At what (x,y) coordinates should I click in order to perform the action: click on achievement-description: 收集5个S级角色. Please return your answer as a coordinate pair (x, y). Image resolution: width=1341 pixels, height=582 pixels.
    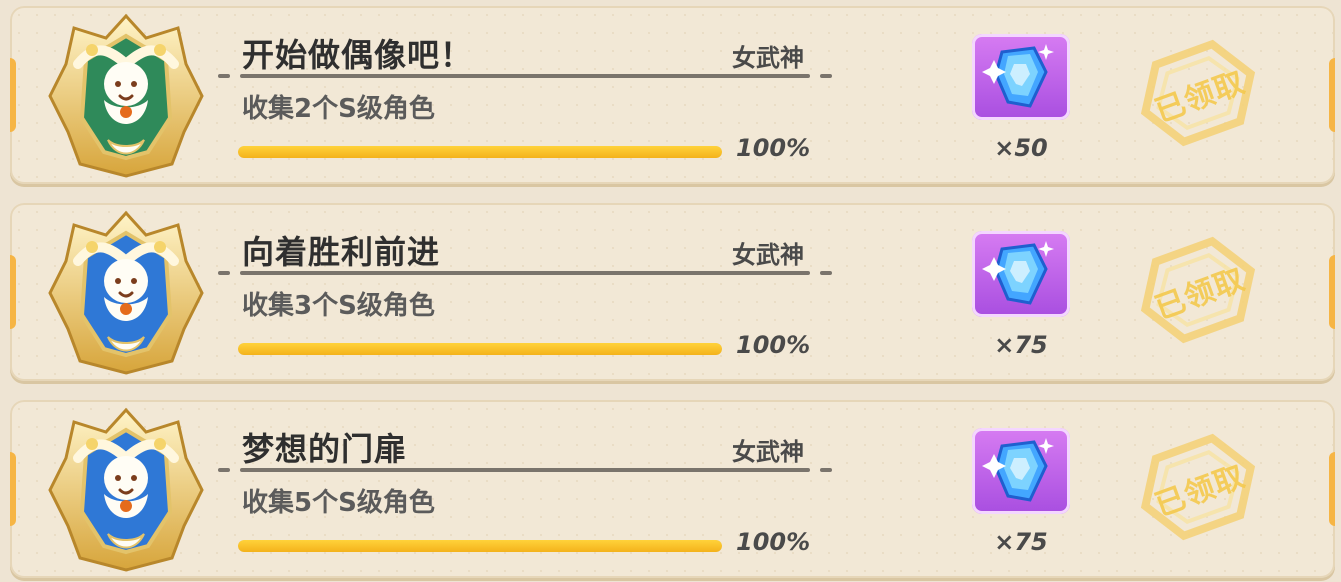
    Looking at the image, I should click on (338, 503).